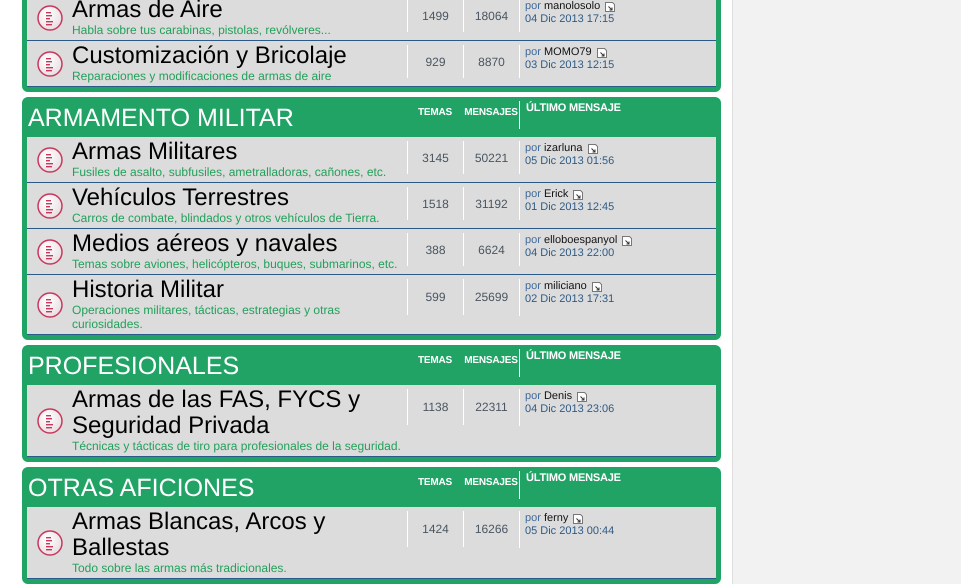 This screenshot has height=584, width=961. What do you see at coordinates (202, 76) in the screenshot?
I see `forum-description: Reparaciones y modificaciones de armas de aire` at bounding box center [202, 76].